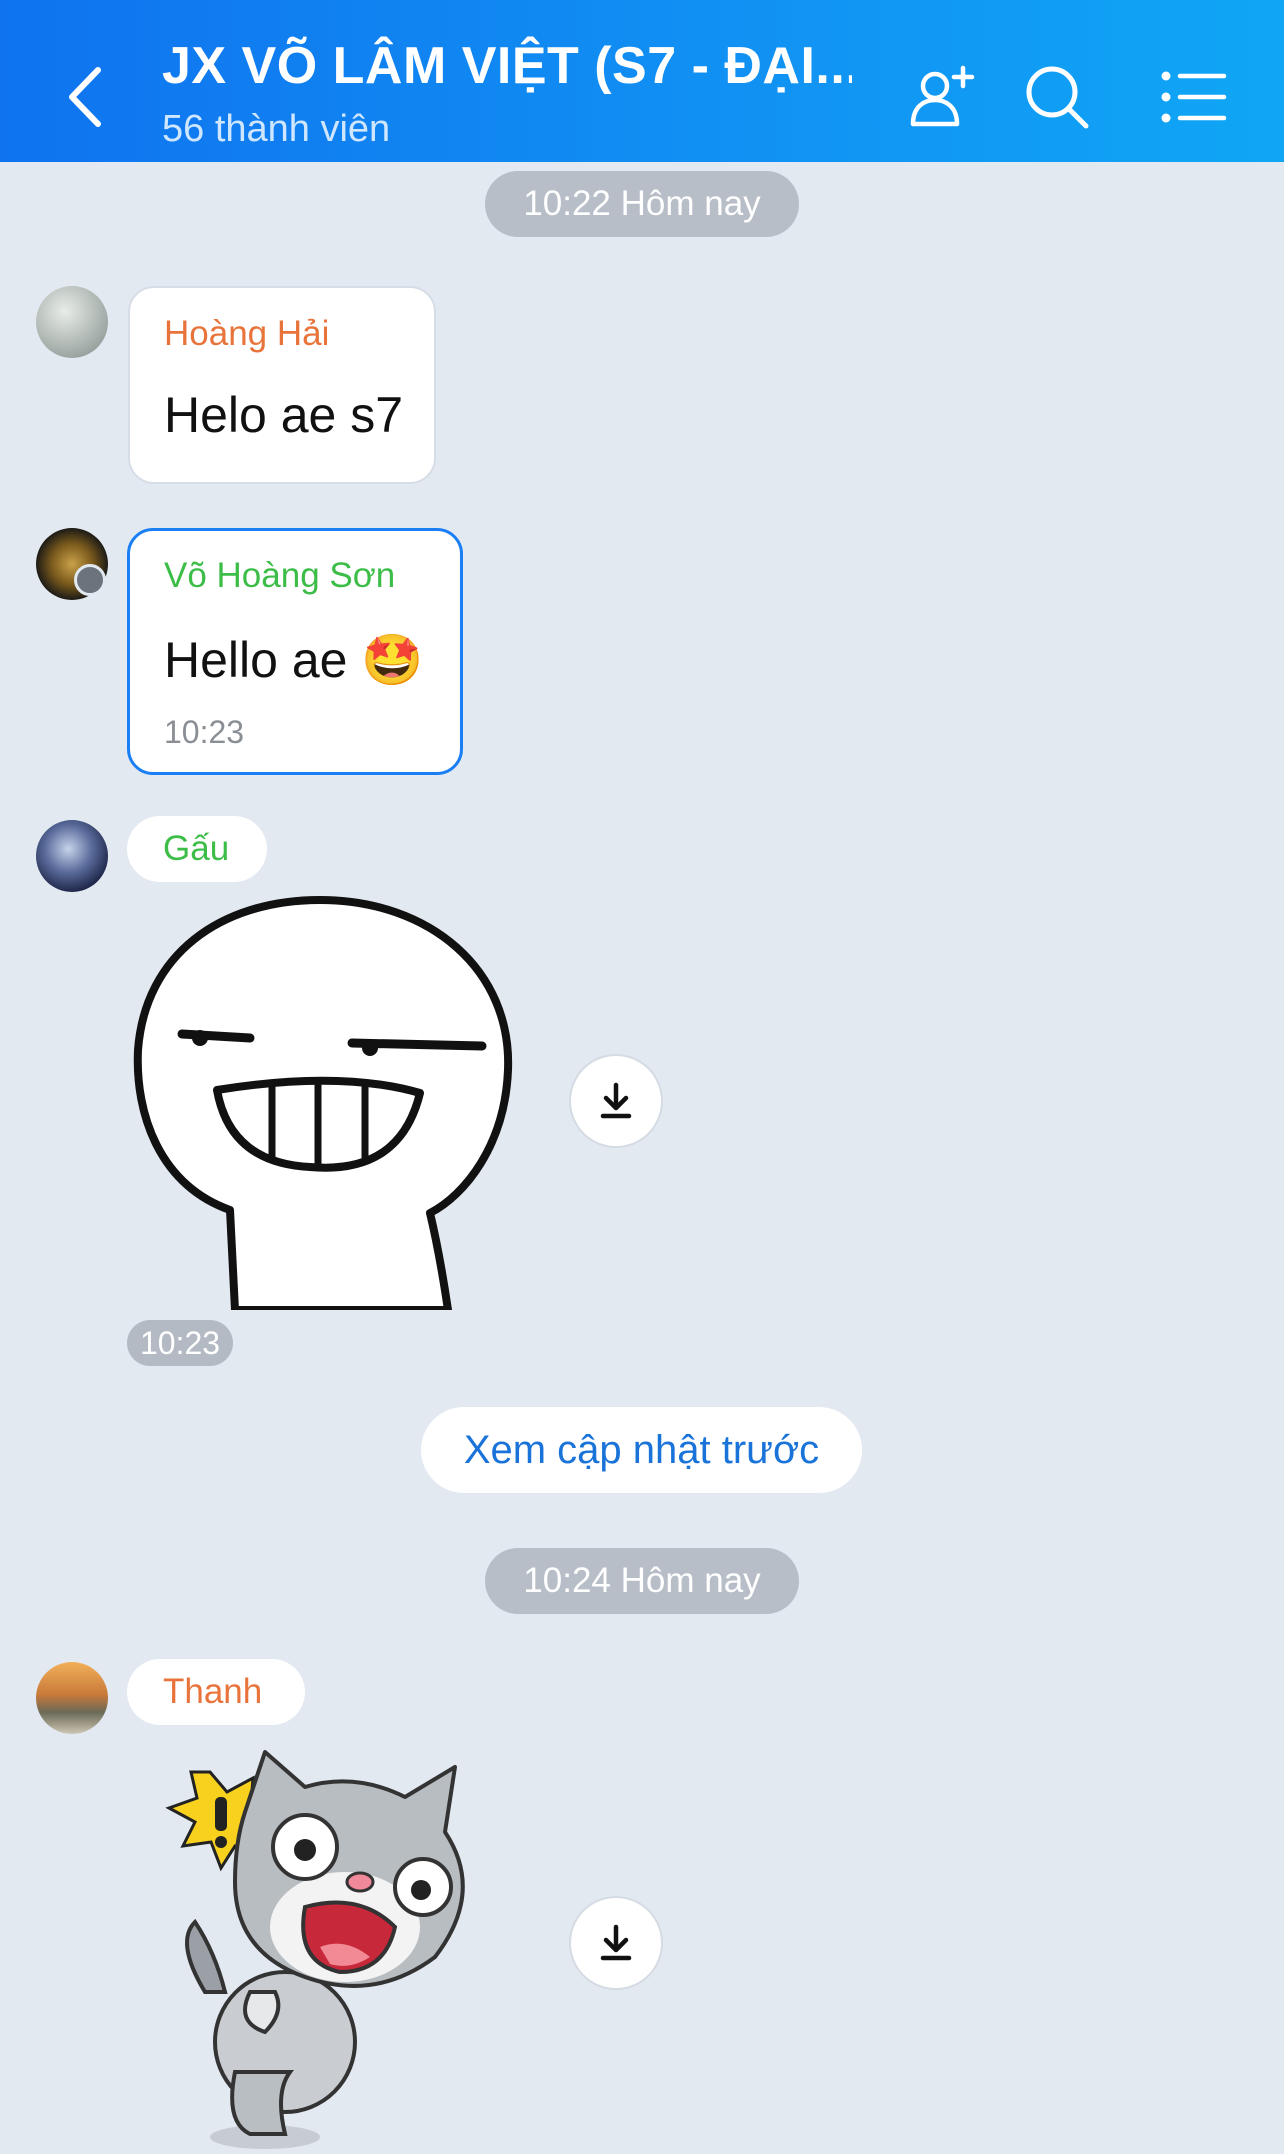 This screenshot has width=1284, height=2154. Describe the element at coordinates (1057, 97) in the screenshot. I see `search-icon` at that location.